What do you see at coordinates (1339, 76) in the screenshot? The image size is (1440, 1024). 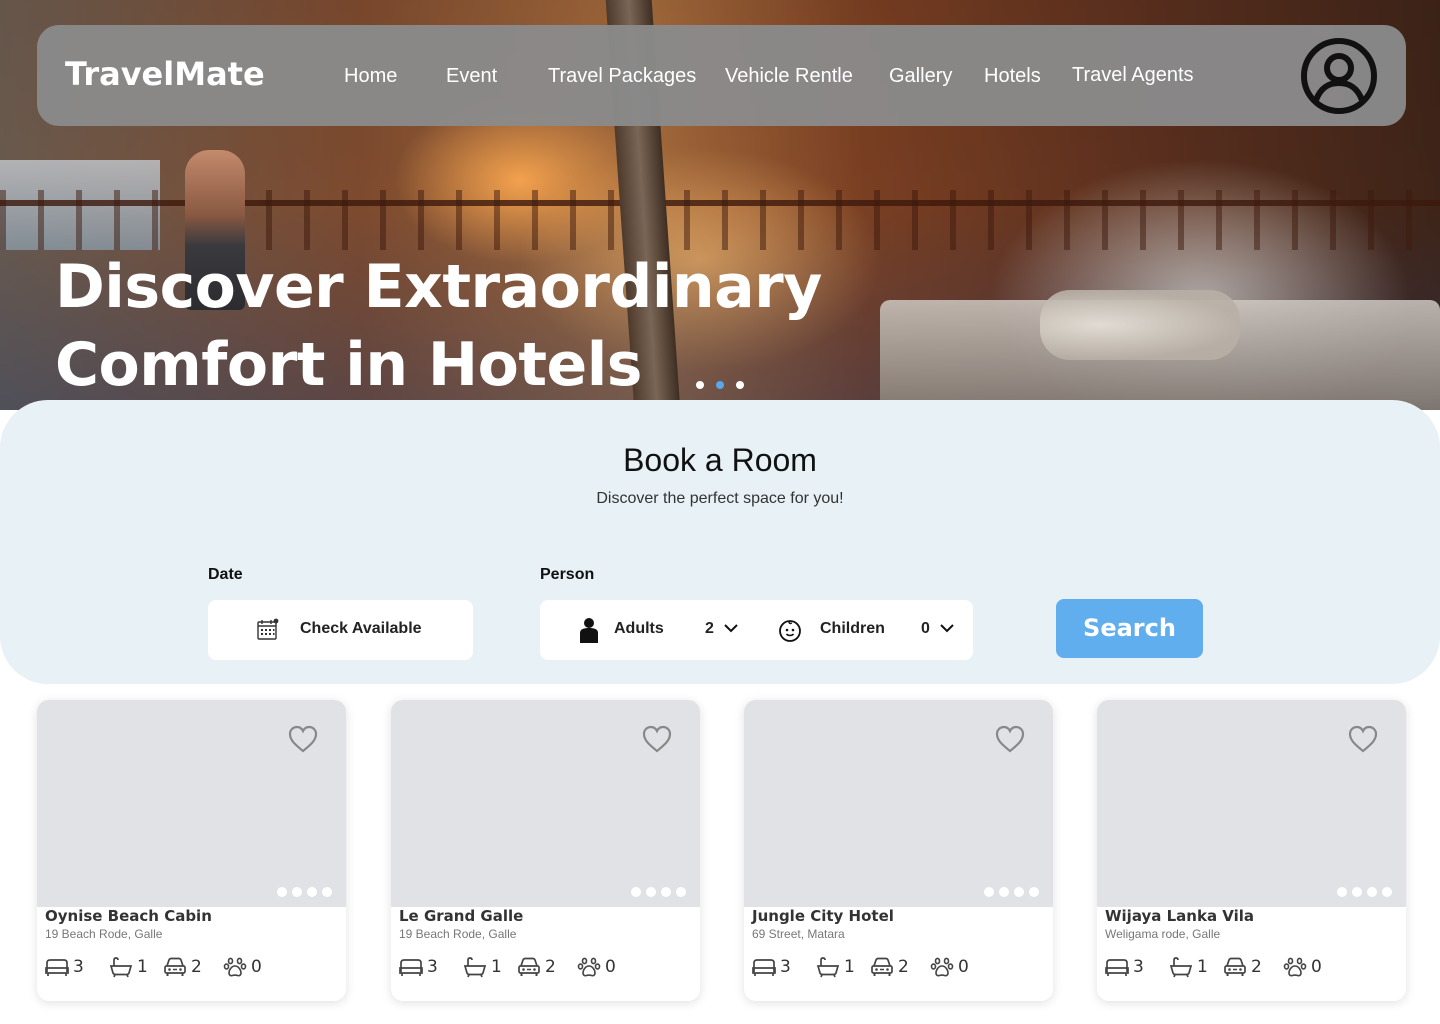 I see `user-circle-icon` at bounding box center [1339, 76].